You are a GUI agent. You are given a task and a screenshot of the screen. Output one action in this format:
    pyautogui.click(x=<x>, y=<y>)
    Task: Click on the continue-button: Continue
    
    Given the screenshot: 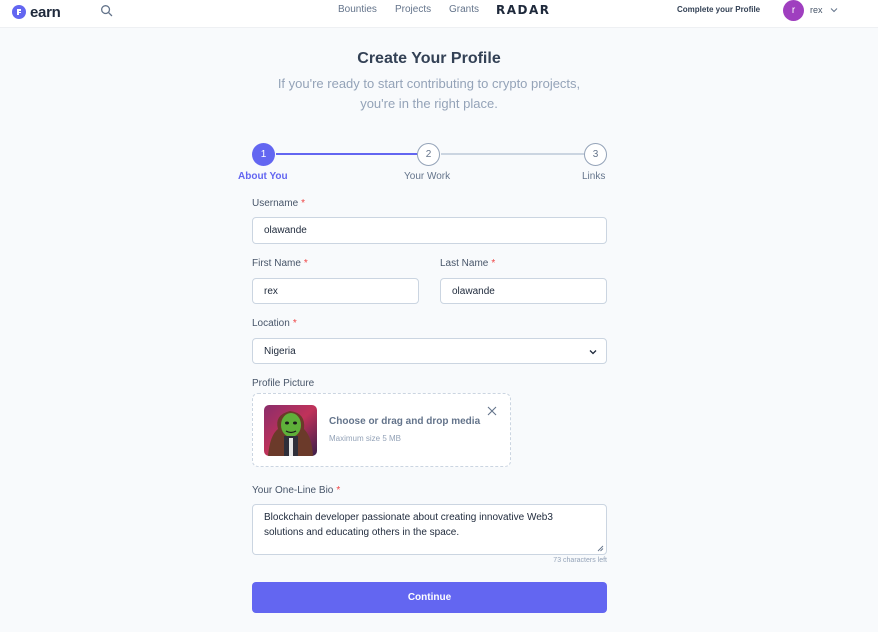 What is the action you would take?
    pyautogui.click(x=429, y=597)
    